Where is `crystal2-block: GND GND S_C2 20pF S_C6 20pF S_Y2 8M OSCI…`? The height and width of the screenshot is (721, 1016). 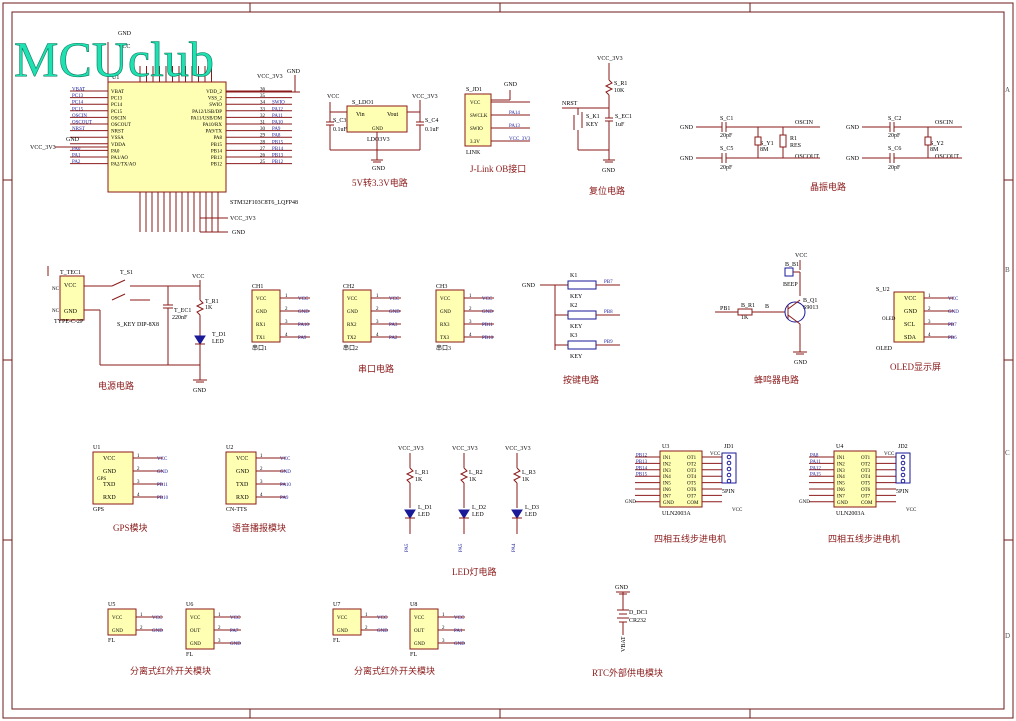 crystal2-block: GND GND S_C2 20pF S_C6 20pF S_Y2 8M OSCI… is located at coordinates (904, 143).